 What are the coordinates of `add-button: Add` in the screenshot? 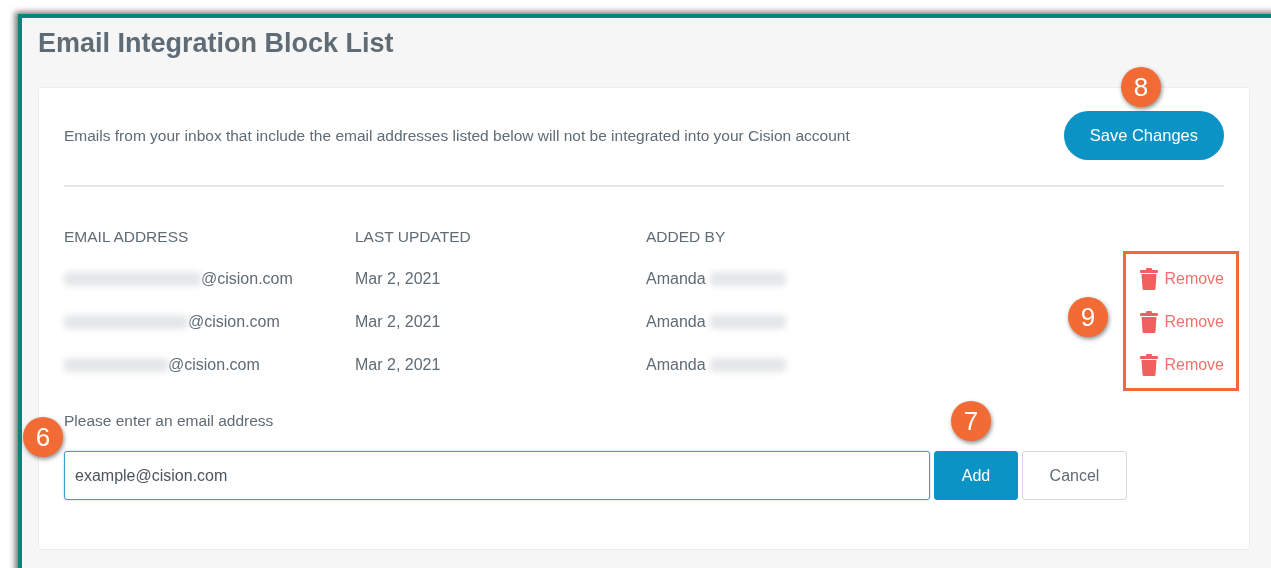 It's located at (976, 475).